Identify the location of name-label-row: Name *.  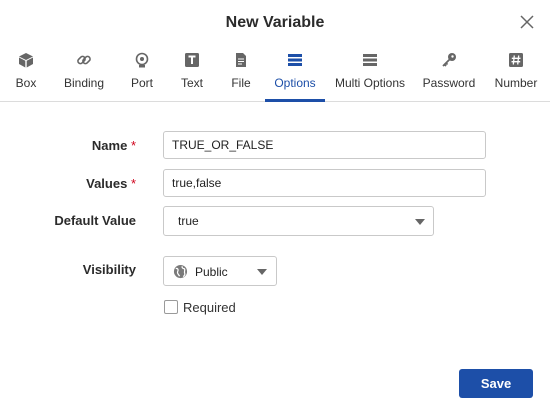
(98, 145).